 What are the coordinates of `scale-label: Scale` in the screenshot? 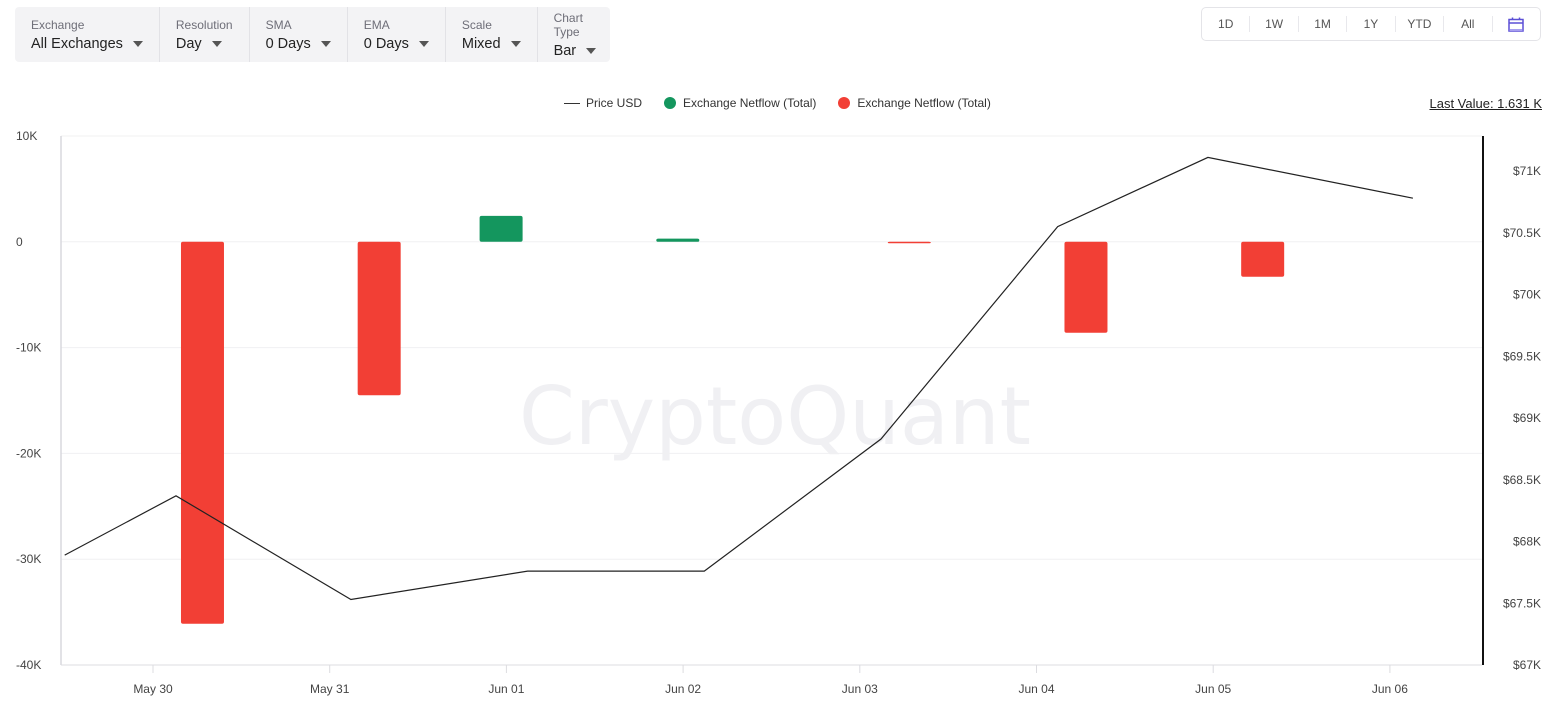 It's located at (476, 24).